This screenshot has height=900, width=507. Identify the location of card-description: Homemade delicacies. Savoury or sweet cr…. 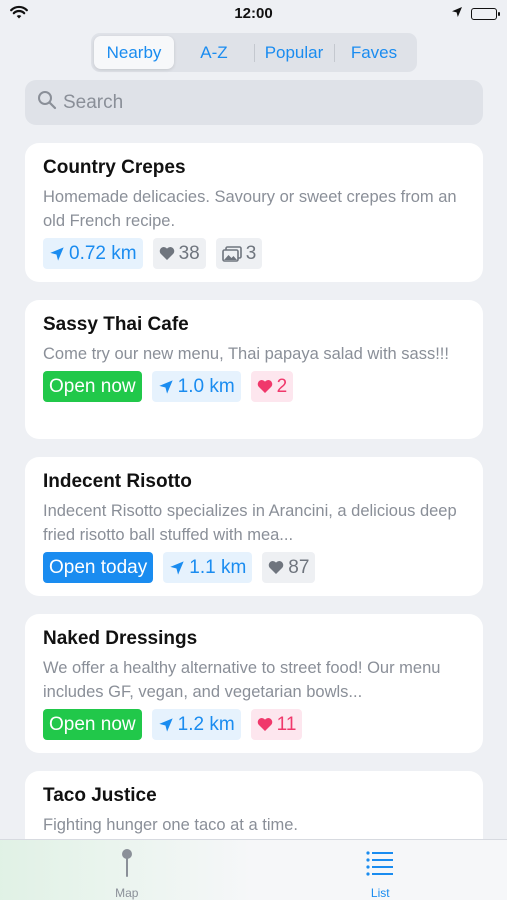
(250, 209).